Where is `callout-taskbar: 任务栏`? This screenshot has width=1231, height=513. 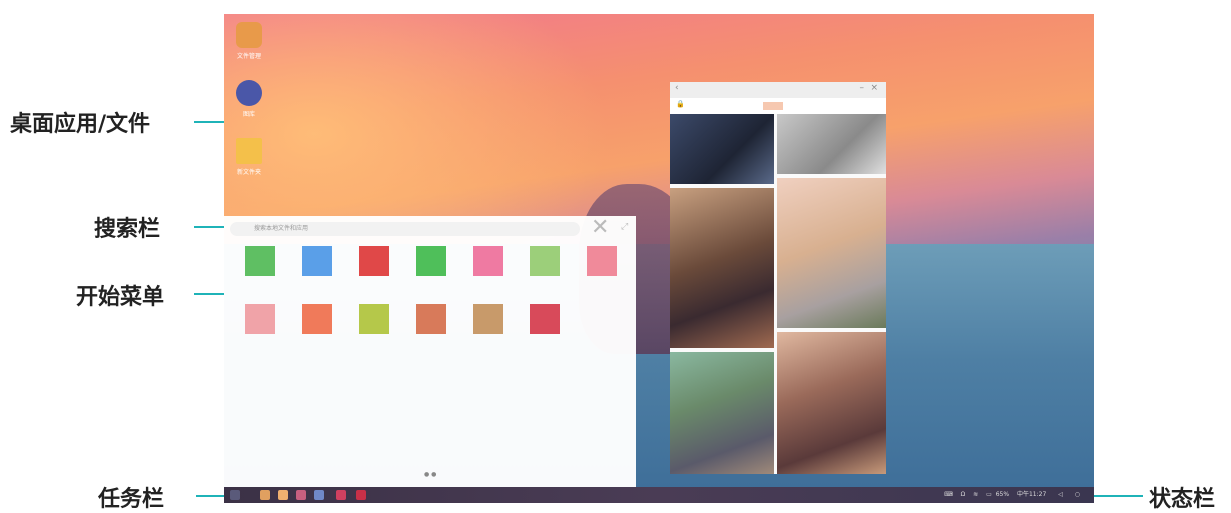 callout-taskbar: 任务栏 is located at coordinates (131, 499).